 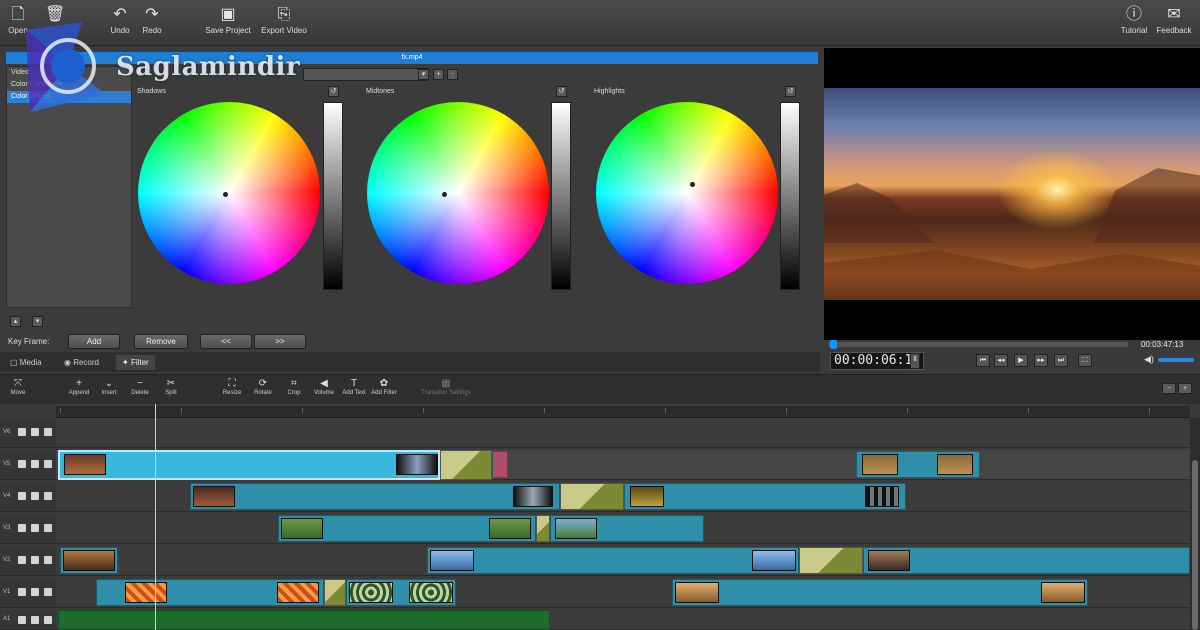 What do you see at coordinates (161, 341) in the screenshot?
I see `remove-keyframe-button: Remove` at bounding box center [161, 341].